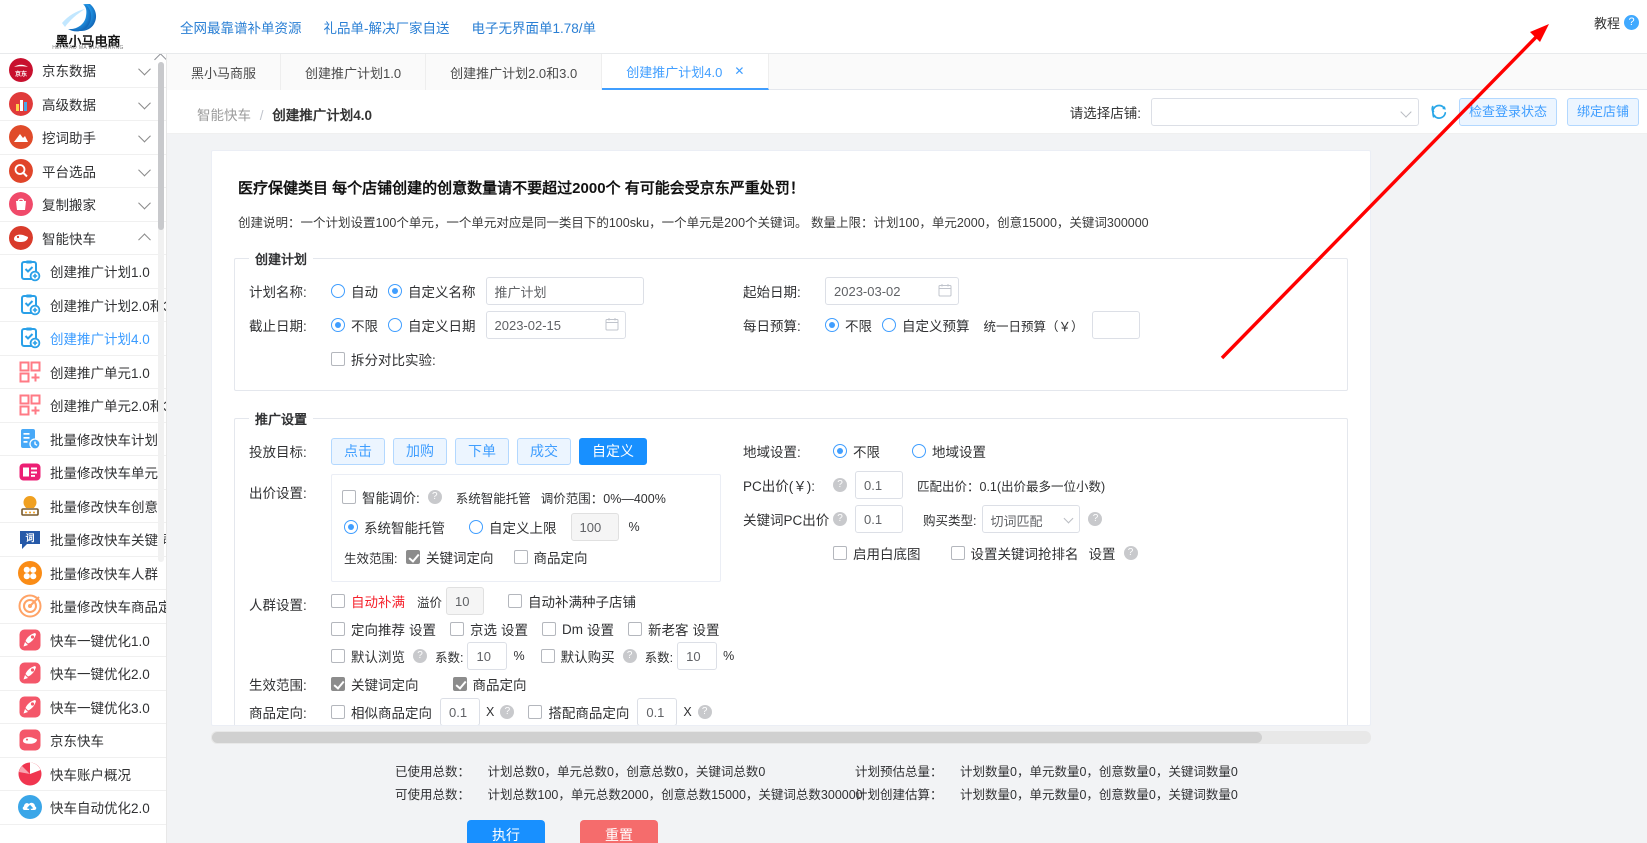 This screenshot has width=1647, height=843. Describe the element at coordinates (594, 527) in the screenshot. I see `custom-cap-input` at that location.